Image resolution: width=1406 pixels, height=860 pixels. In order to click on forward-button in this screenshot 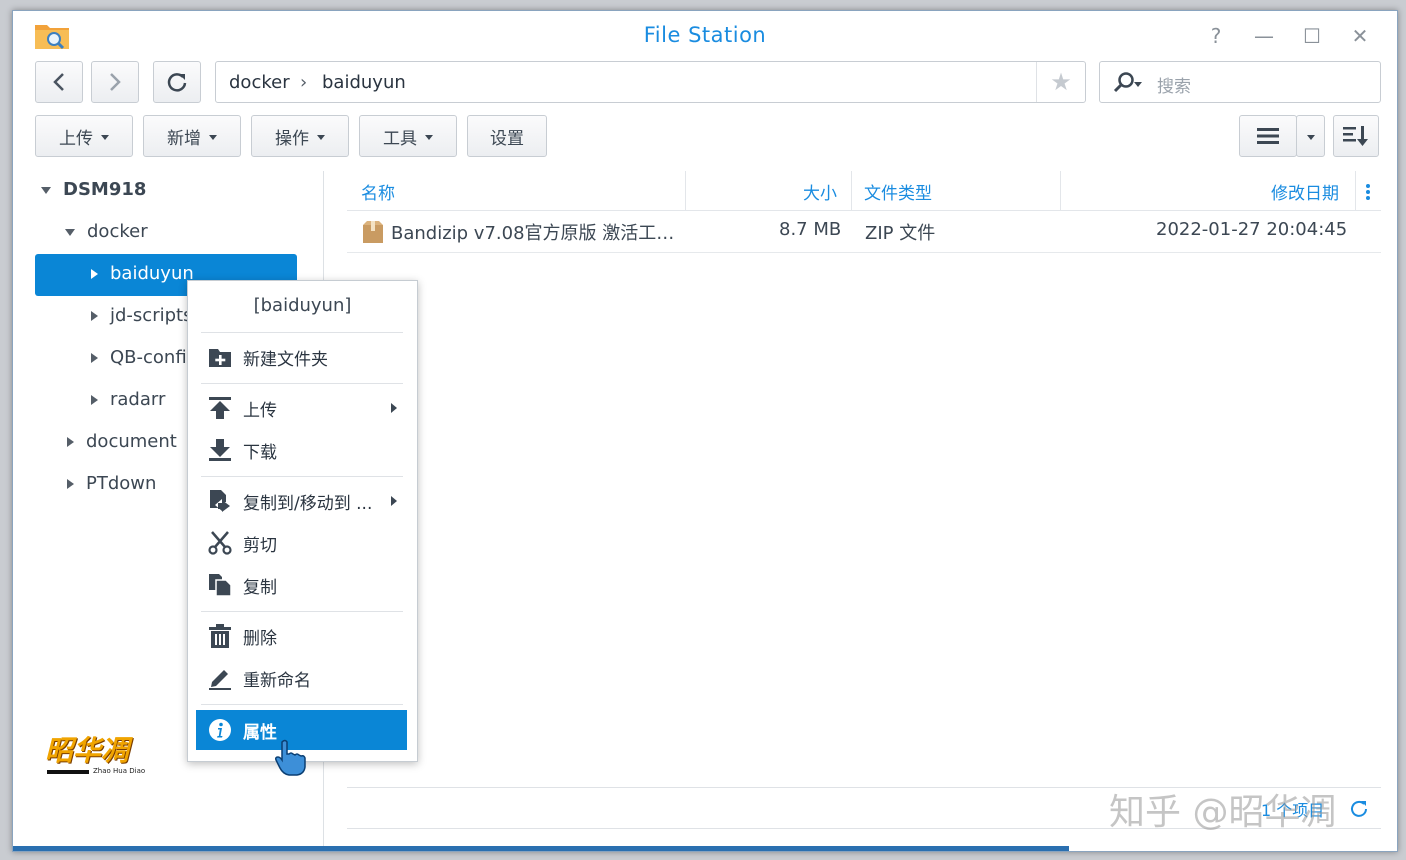, I will do `click(115, 82)`.